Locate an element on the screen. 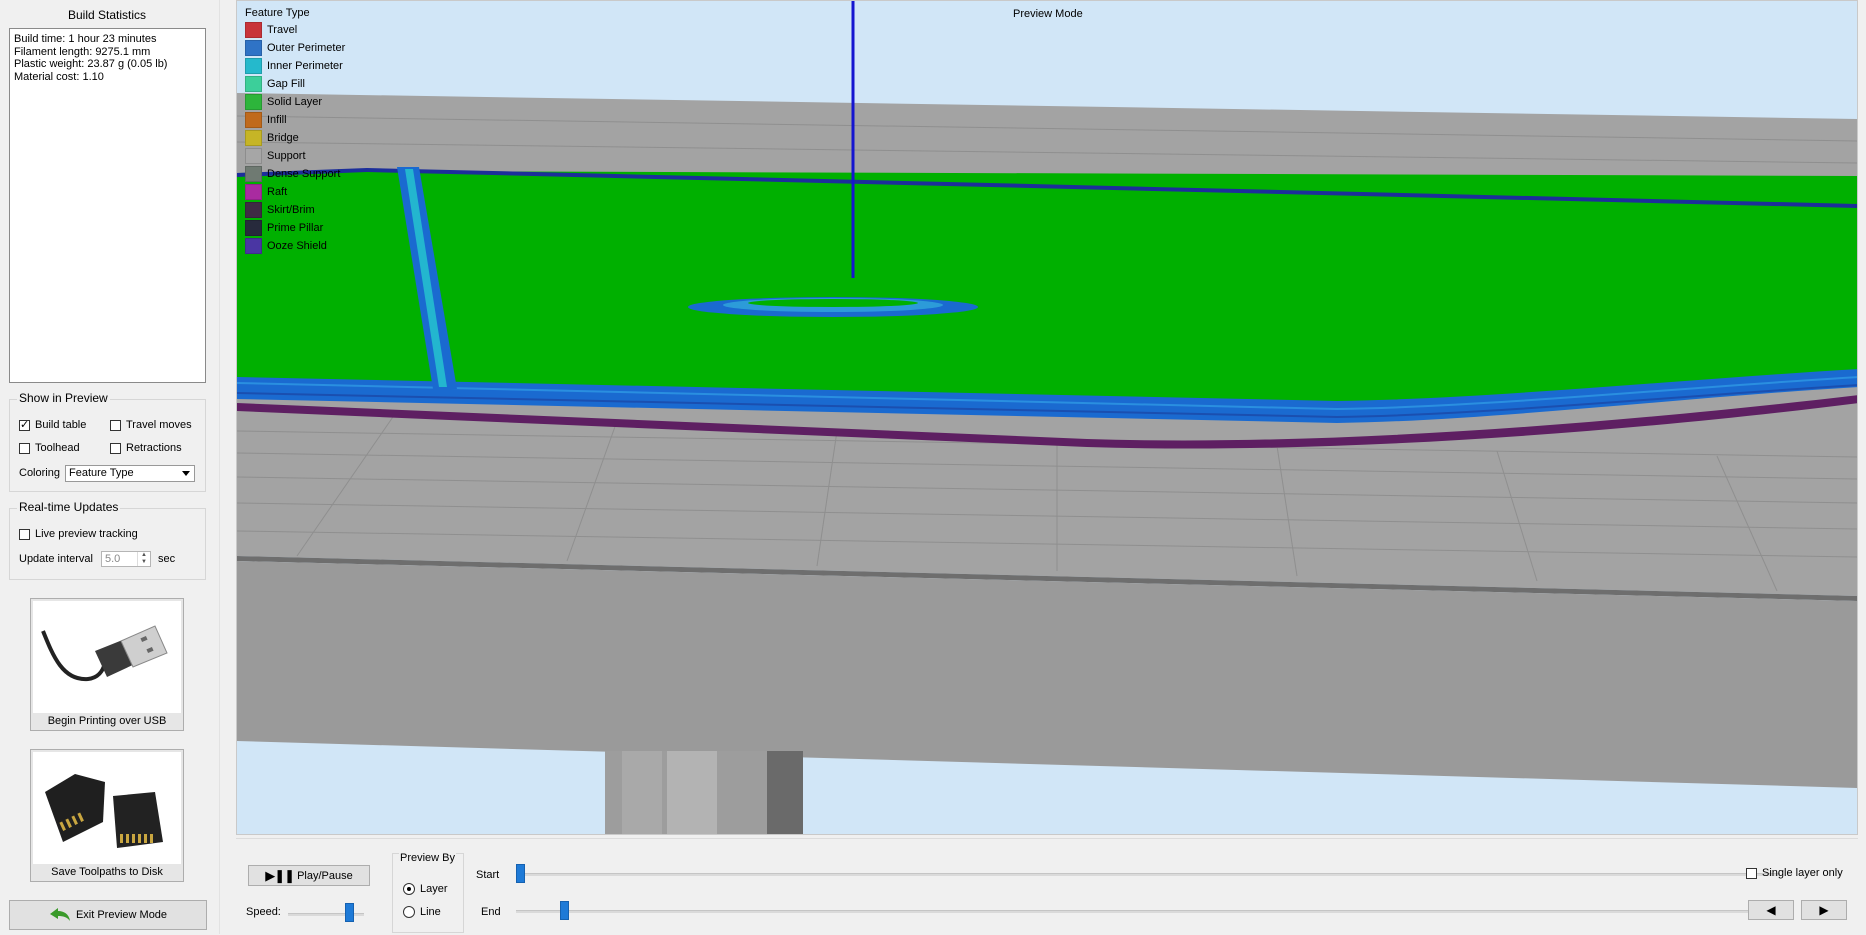 This screenshot has height=935, width=1866. preview-by-title: Preview By is located at coordinates (428, 858).